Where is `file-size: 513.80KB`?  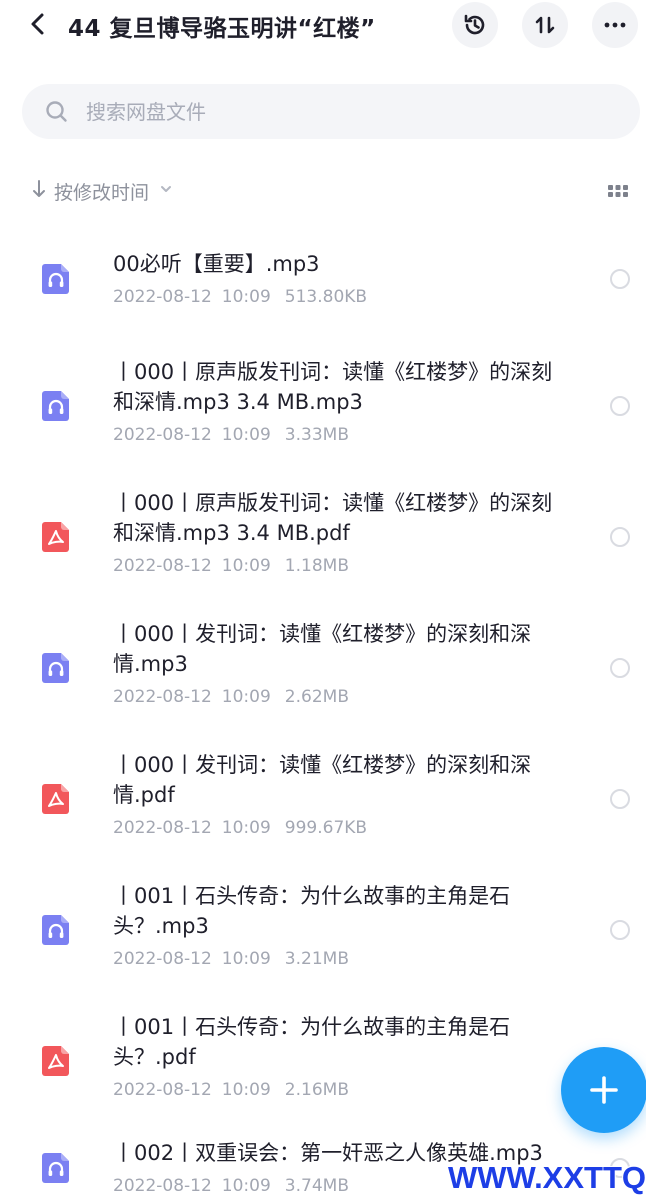
file-size: 513.80KB is located at coordinates (326, 297).